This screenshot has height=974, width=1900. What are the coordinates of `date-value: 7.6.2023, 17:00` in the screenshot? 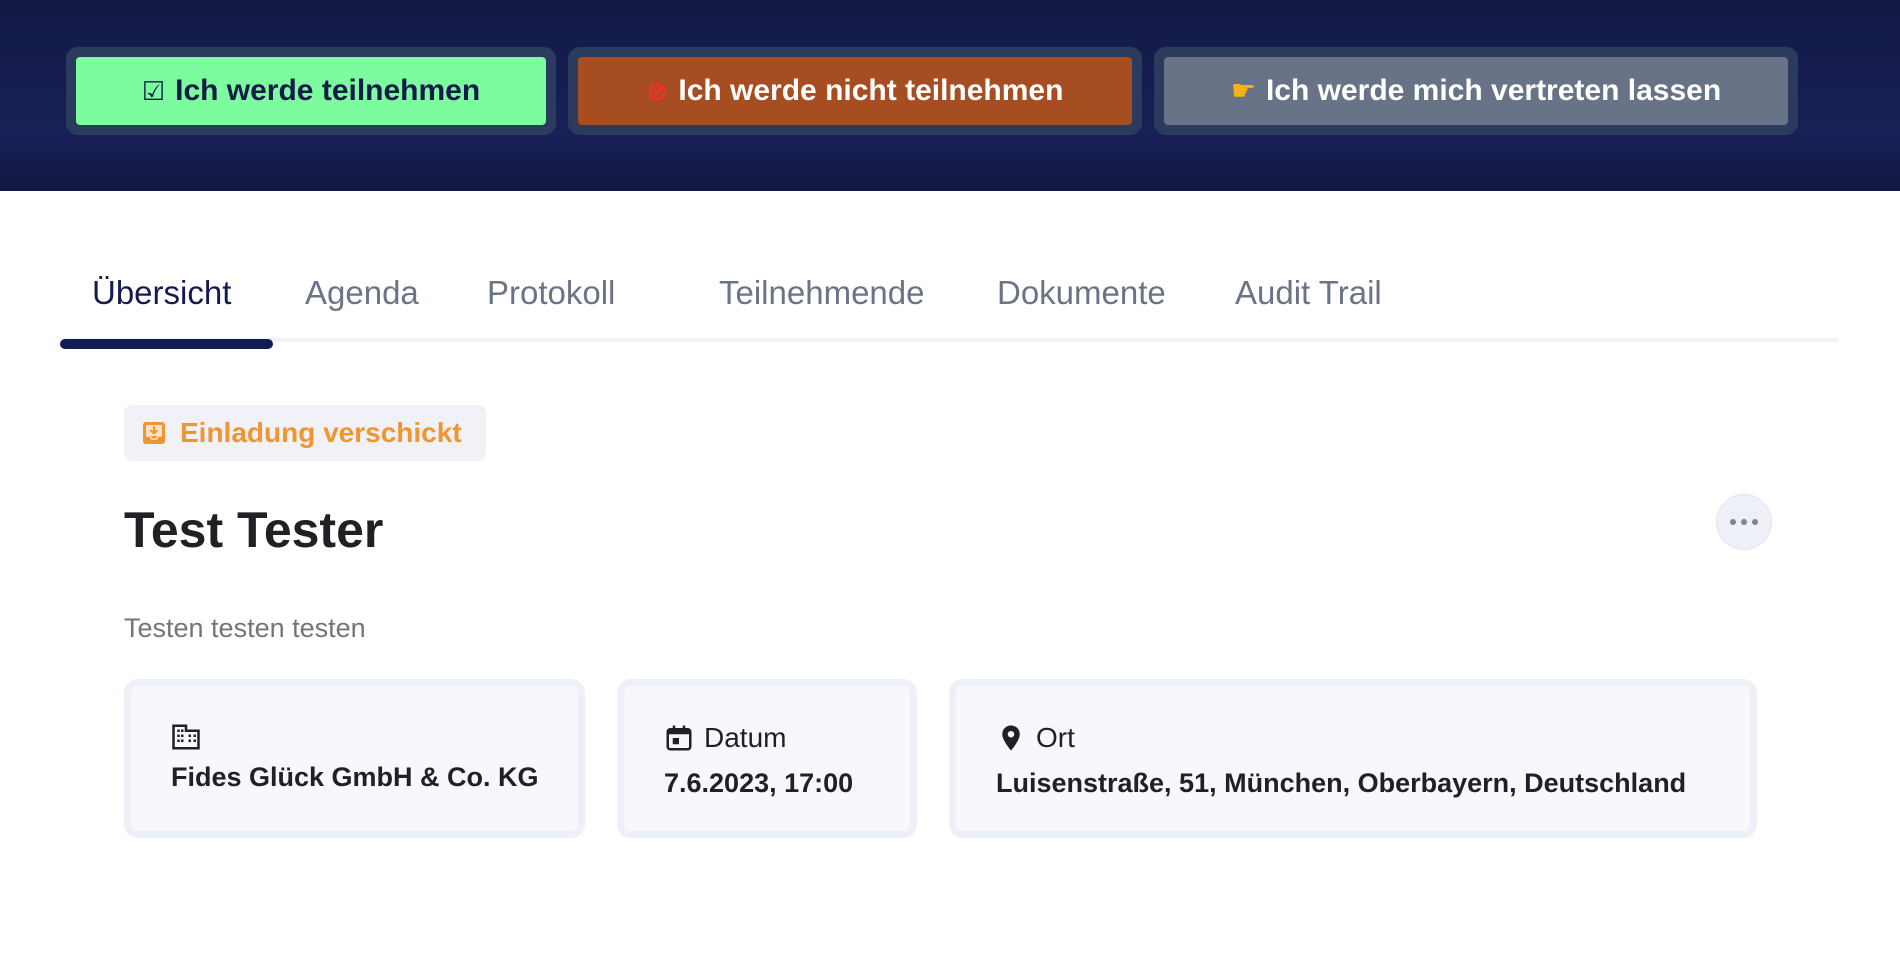 It's located at (759, 783).